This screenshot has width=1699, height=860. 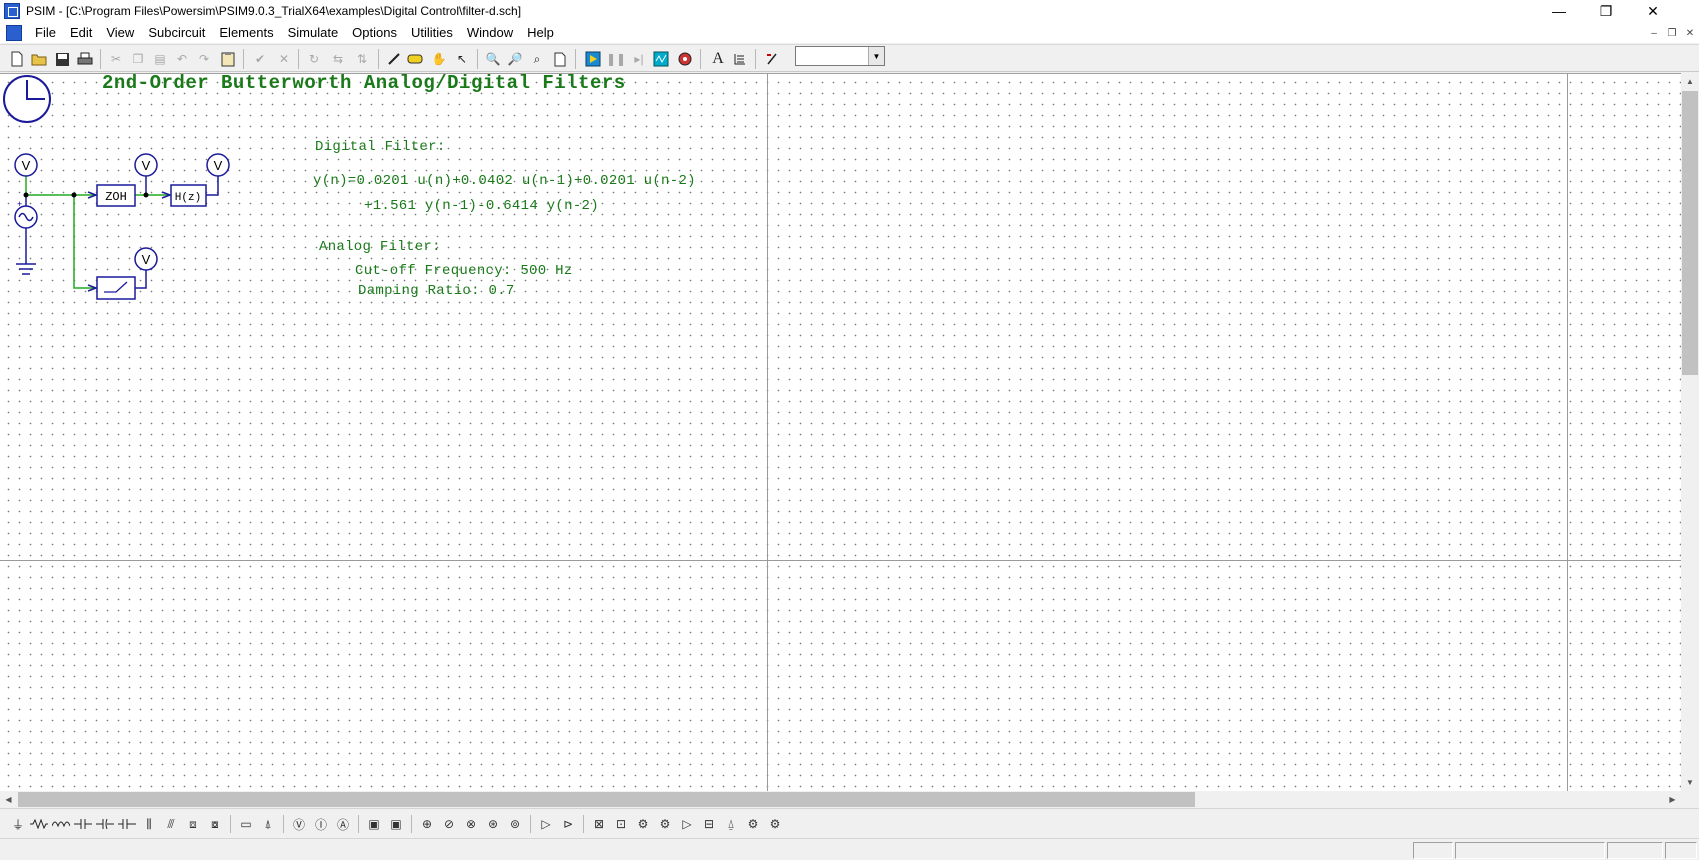 What do you see at coordinates (1690, 233) in the screenshot?
I see `vertical-scroll-thumb` at bounding box center [1690, 233].